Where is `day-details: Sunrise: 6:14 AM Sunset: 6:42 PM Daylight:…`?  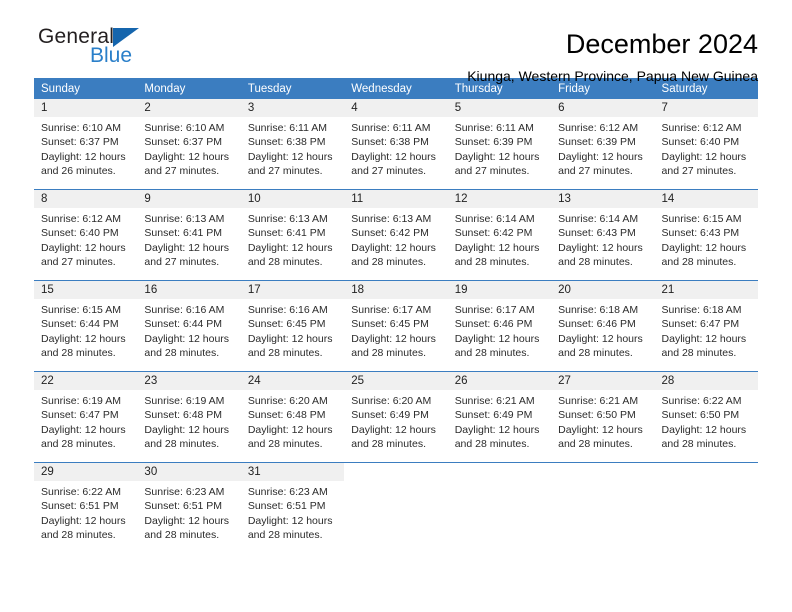 day-details: Sunrise: 6:14 AM Sunset: 6:42 PM Daylight:… is located at coordinates (499, 239).